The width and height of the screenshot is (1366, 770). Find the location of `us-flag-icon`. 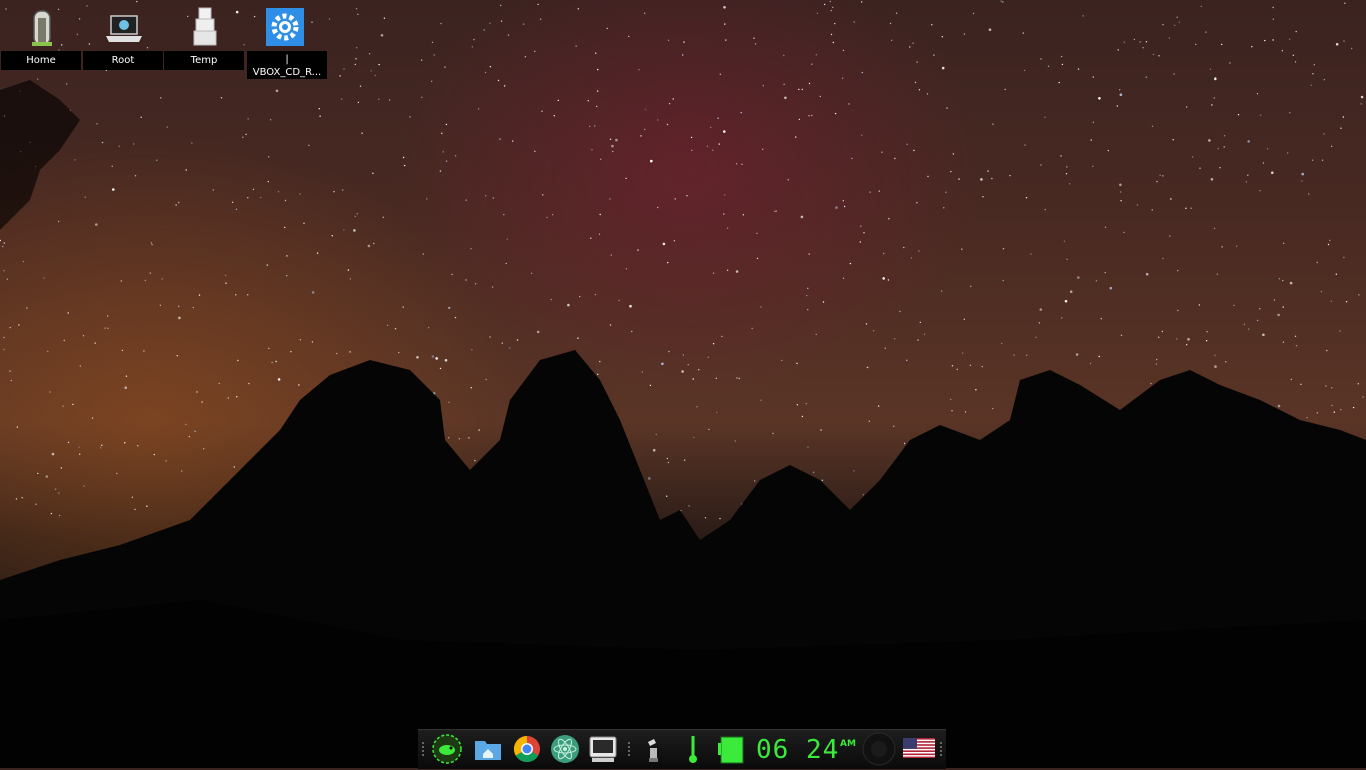

us-flag-icon is located at coordinates (919, 748).